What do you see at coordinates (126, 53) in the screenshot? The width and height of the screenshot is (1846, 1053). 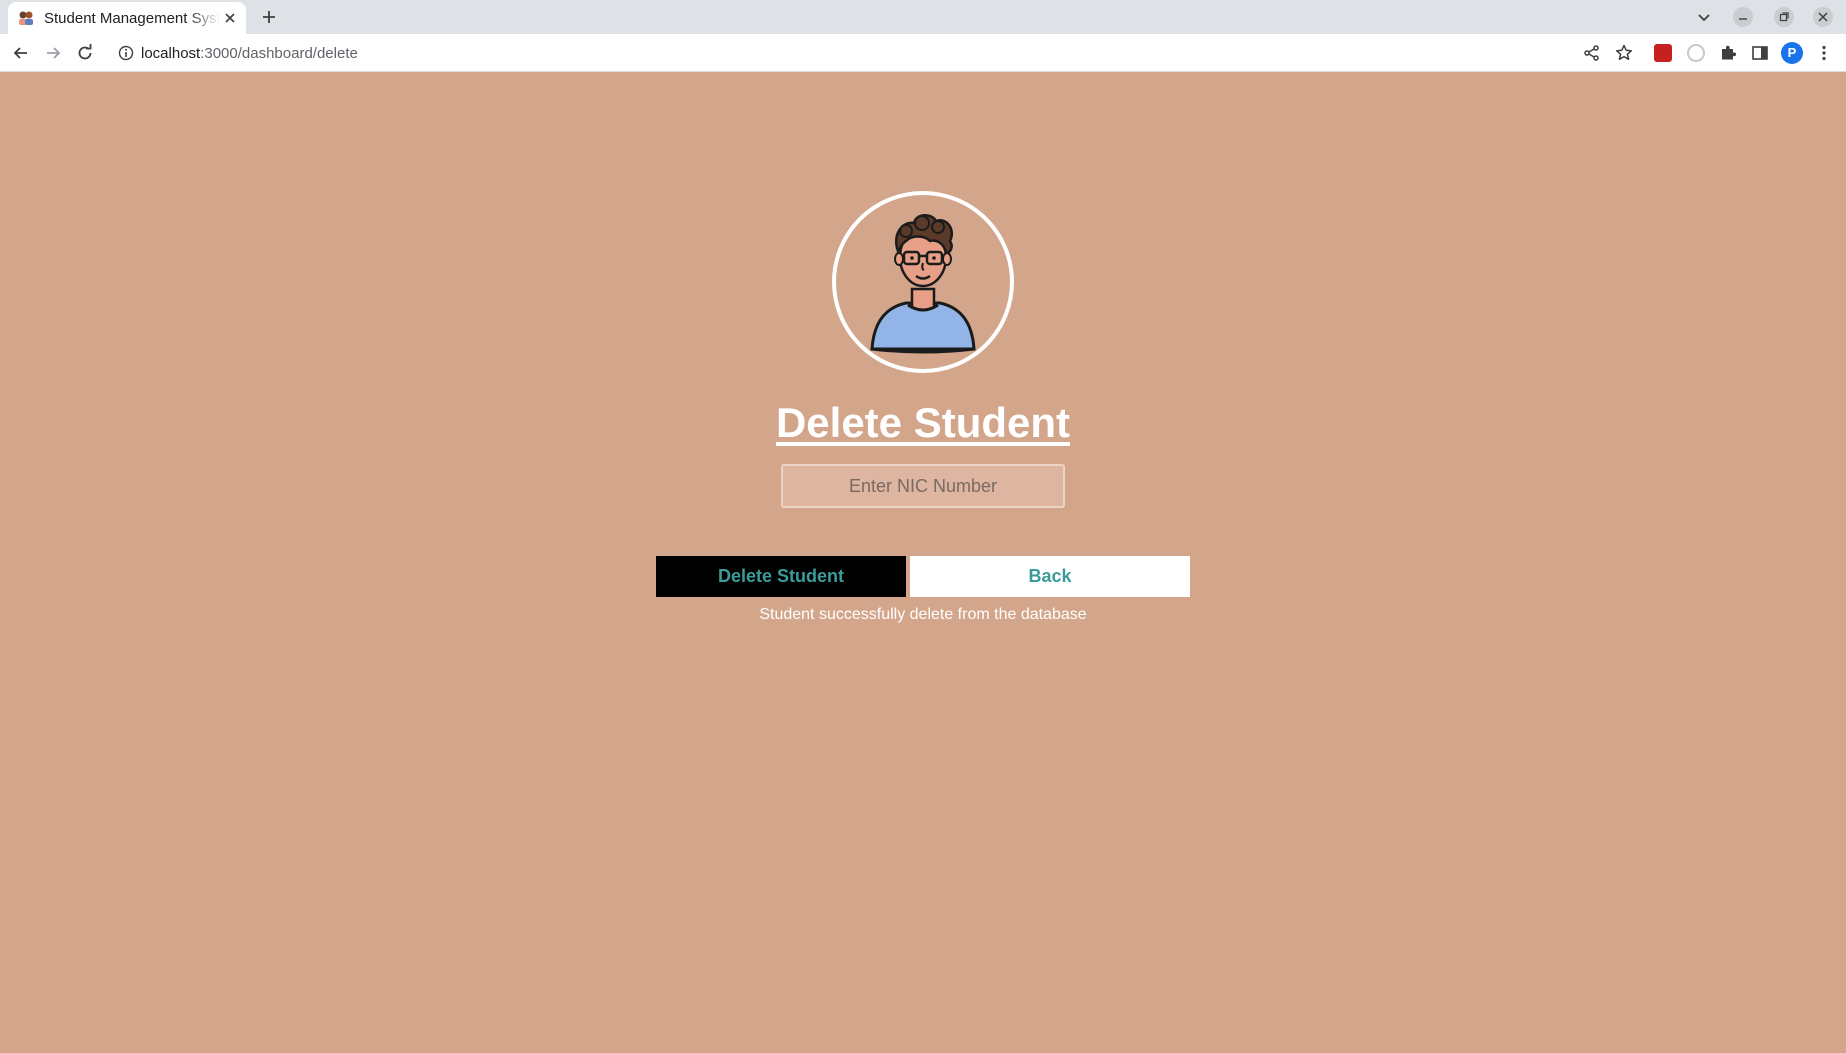 I see `info-icon` at bounding box center [126, 53].